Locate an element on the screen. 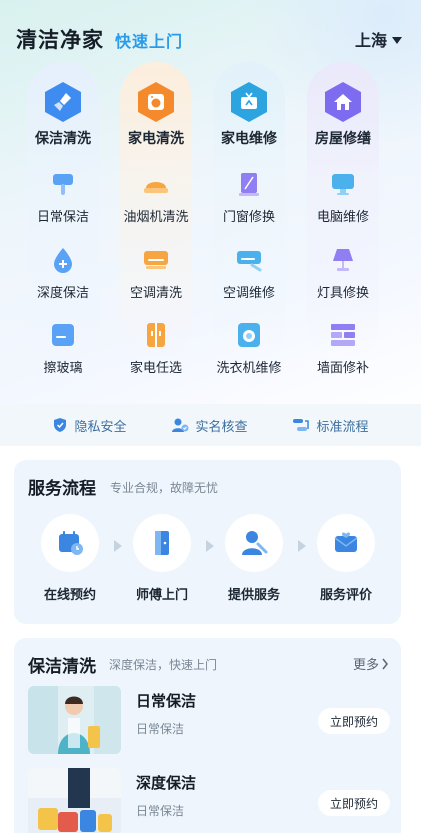  mail-heart-icon is located at coordinates (346, 543).